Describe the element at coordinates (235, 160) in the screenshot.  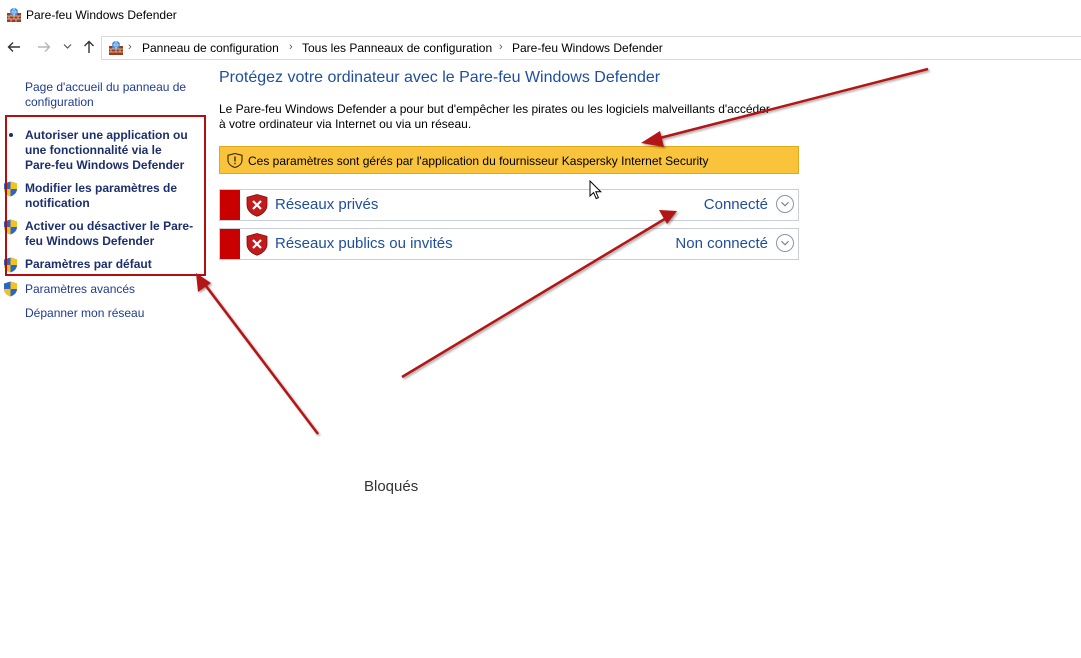
I see `warning-shield-icon` at that location.